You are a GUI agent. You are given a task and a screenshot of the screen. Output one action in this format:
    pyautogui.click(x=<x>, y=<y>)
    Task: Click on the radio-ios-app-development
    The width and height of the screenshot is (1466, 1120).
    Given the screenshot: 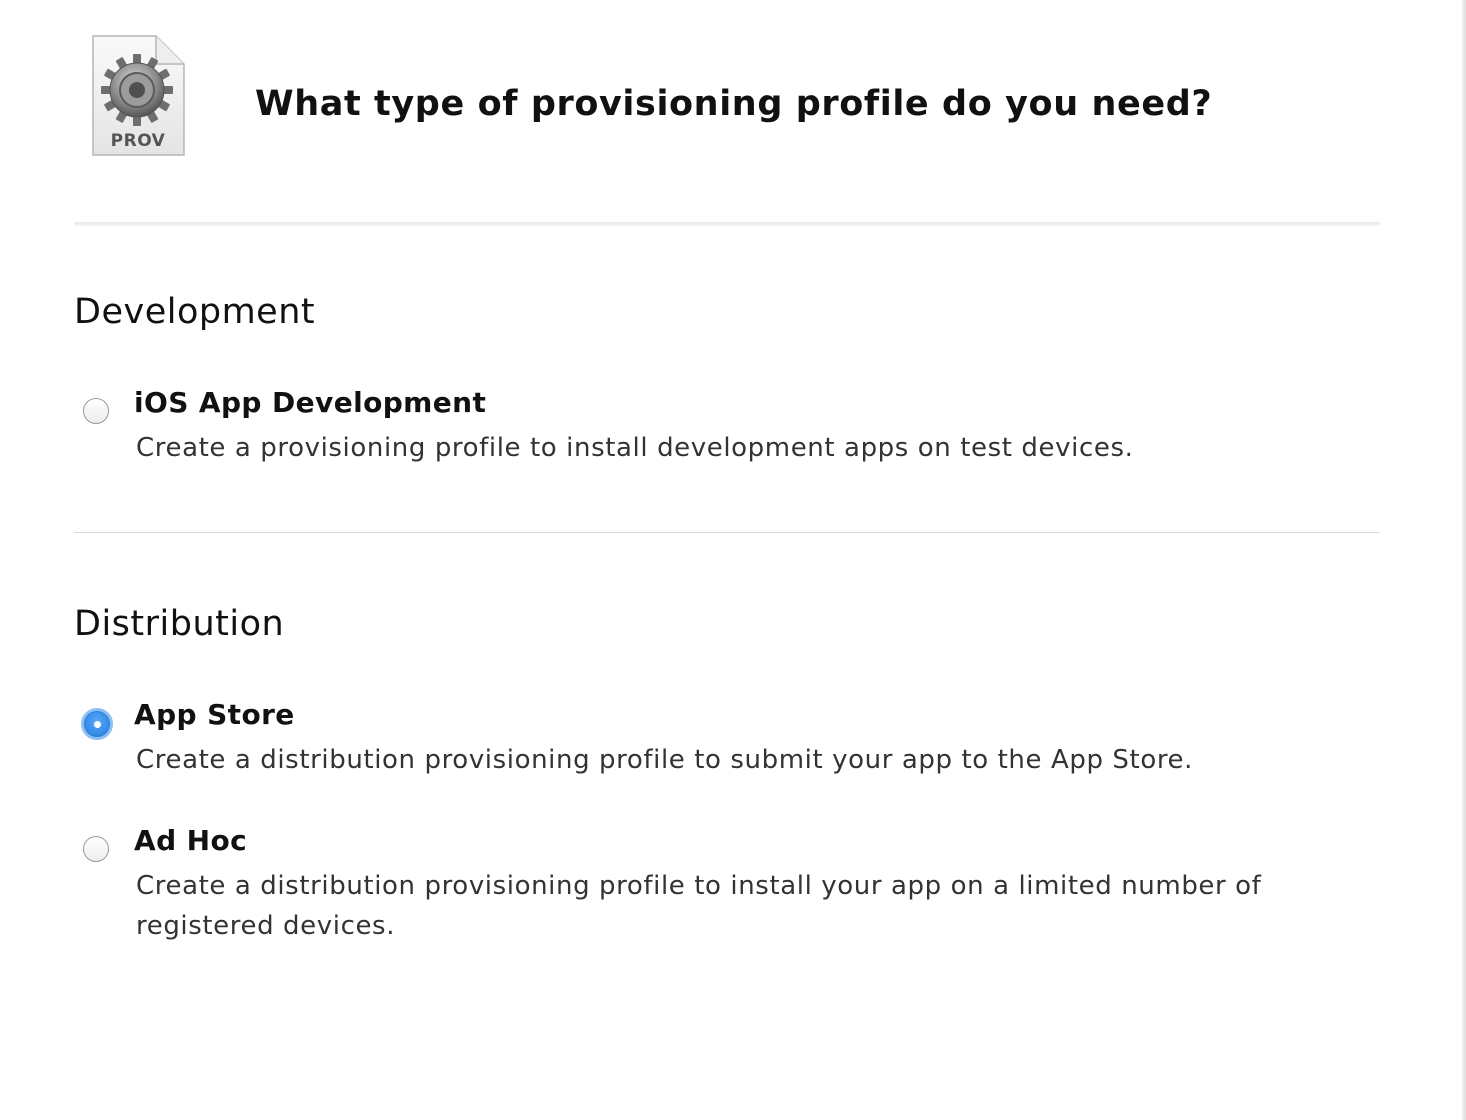 What is the action you would take?
    pyautogui.click(x=96, y=411)
    